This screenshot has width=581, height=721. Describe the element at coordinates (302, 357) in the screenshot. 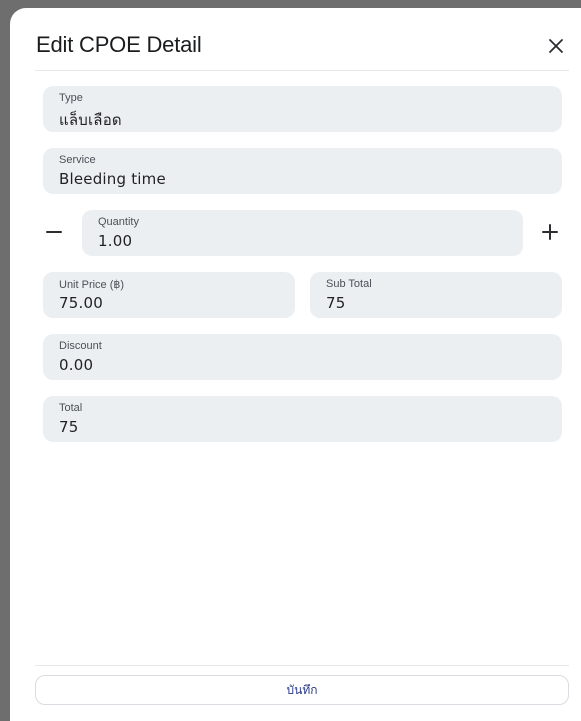

I see `discount-field: Discount 0.00` at that location.